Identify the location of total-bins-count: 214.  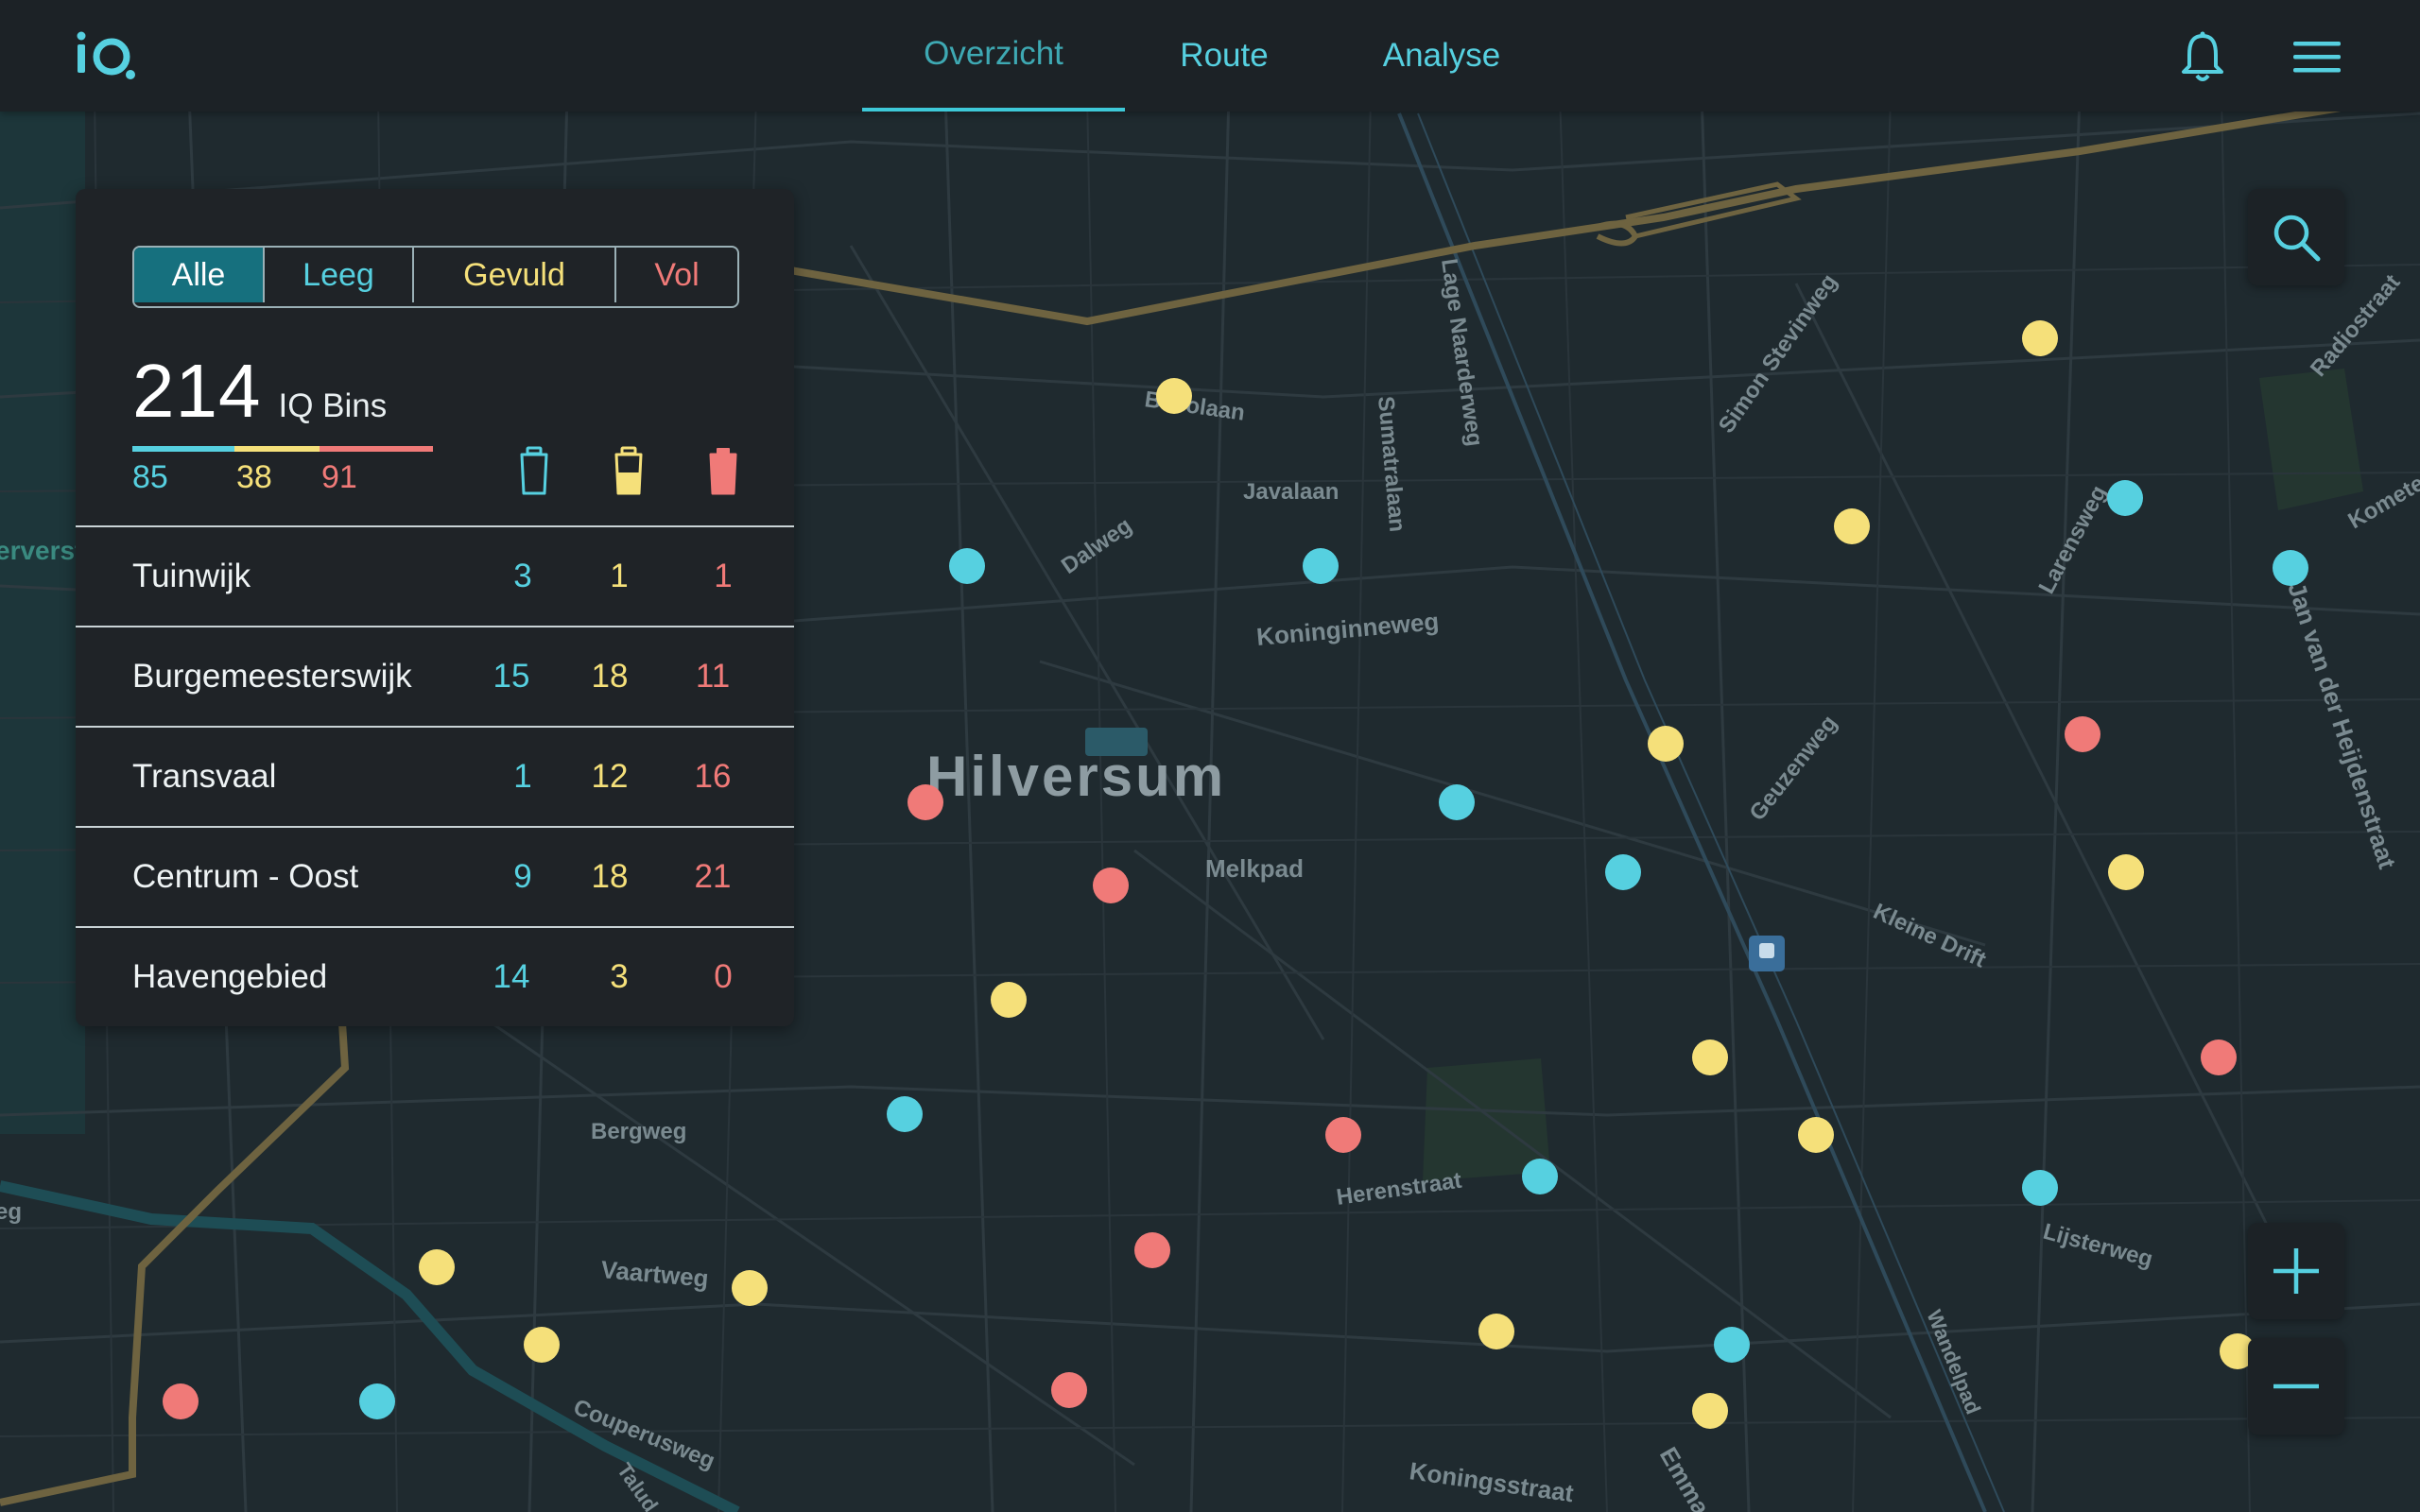
(197, 391).